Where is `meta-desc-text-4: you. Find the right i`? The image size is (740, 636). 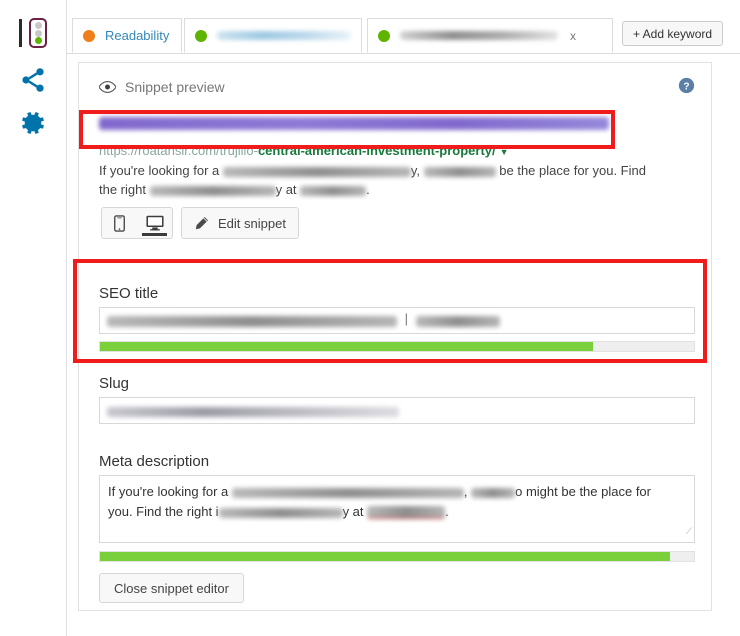
meta-desc-text-4: you. Find the right i is located at coordinates (163, 511).